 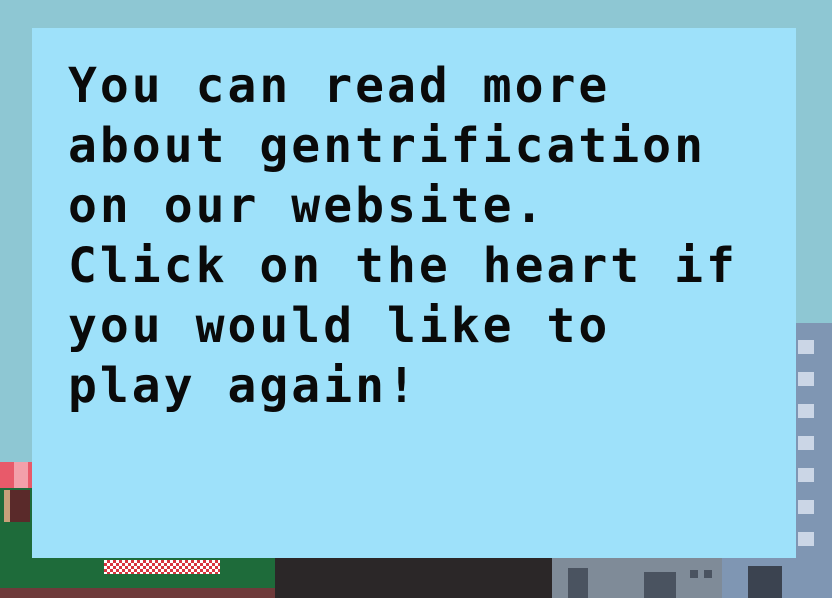 What do you see at coordinates (17, 506) in the screenshot?
I see `character-sprite` at bounding box center [17, 506].